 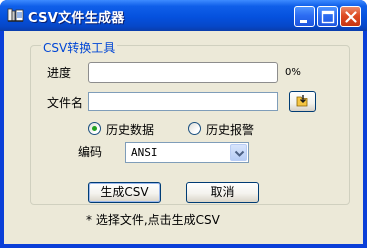 I want to click on title-bar: CSV文件生成器, so click(x=183, y=15).